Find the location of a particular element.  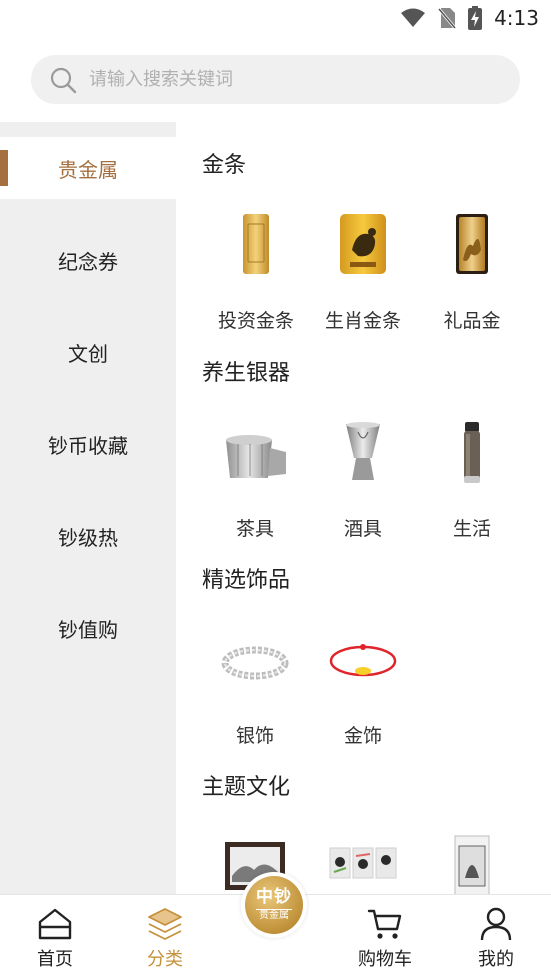

sidebar-item-label: 文创 is located at coordinates (88, 353).